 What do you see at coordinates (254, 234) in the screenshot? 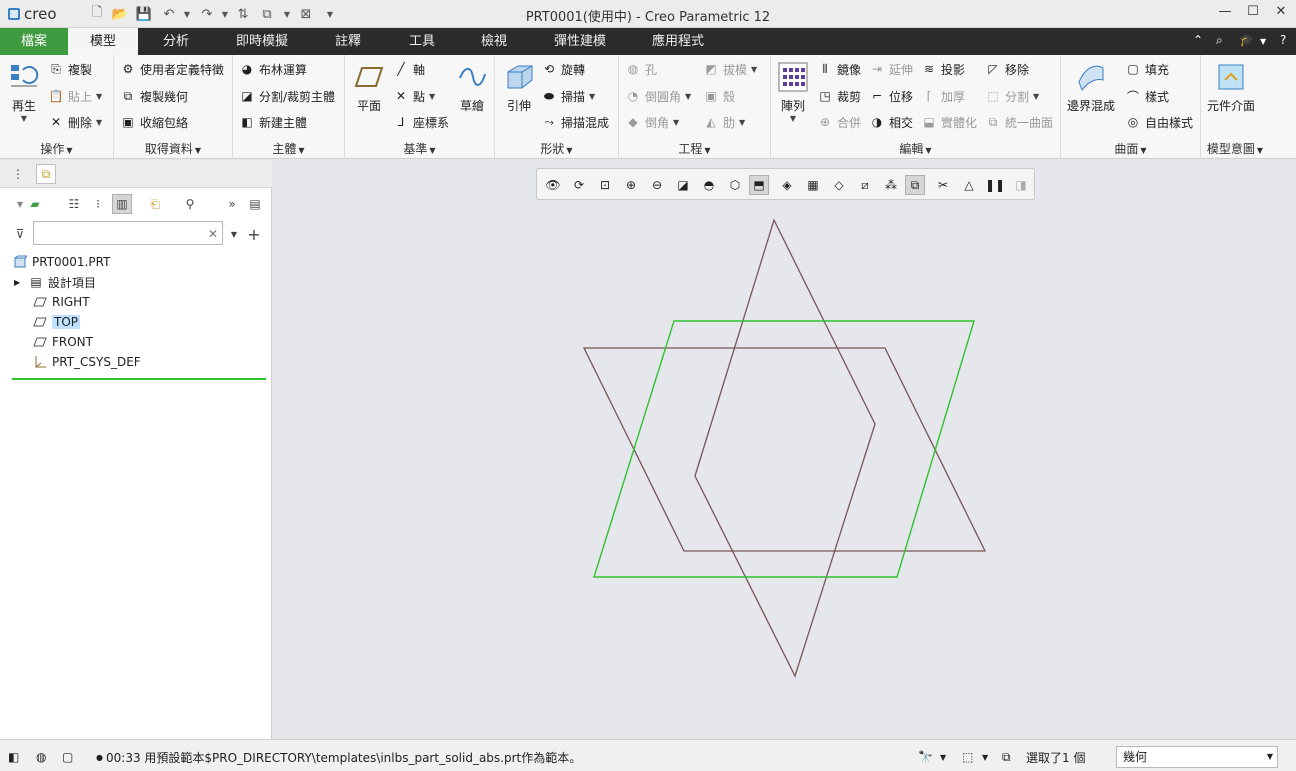
I see `add-filter-icon: +` at bounding box center [254, 234].